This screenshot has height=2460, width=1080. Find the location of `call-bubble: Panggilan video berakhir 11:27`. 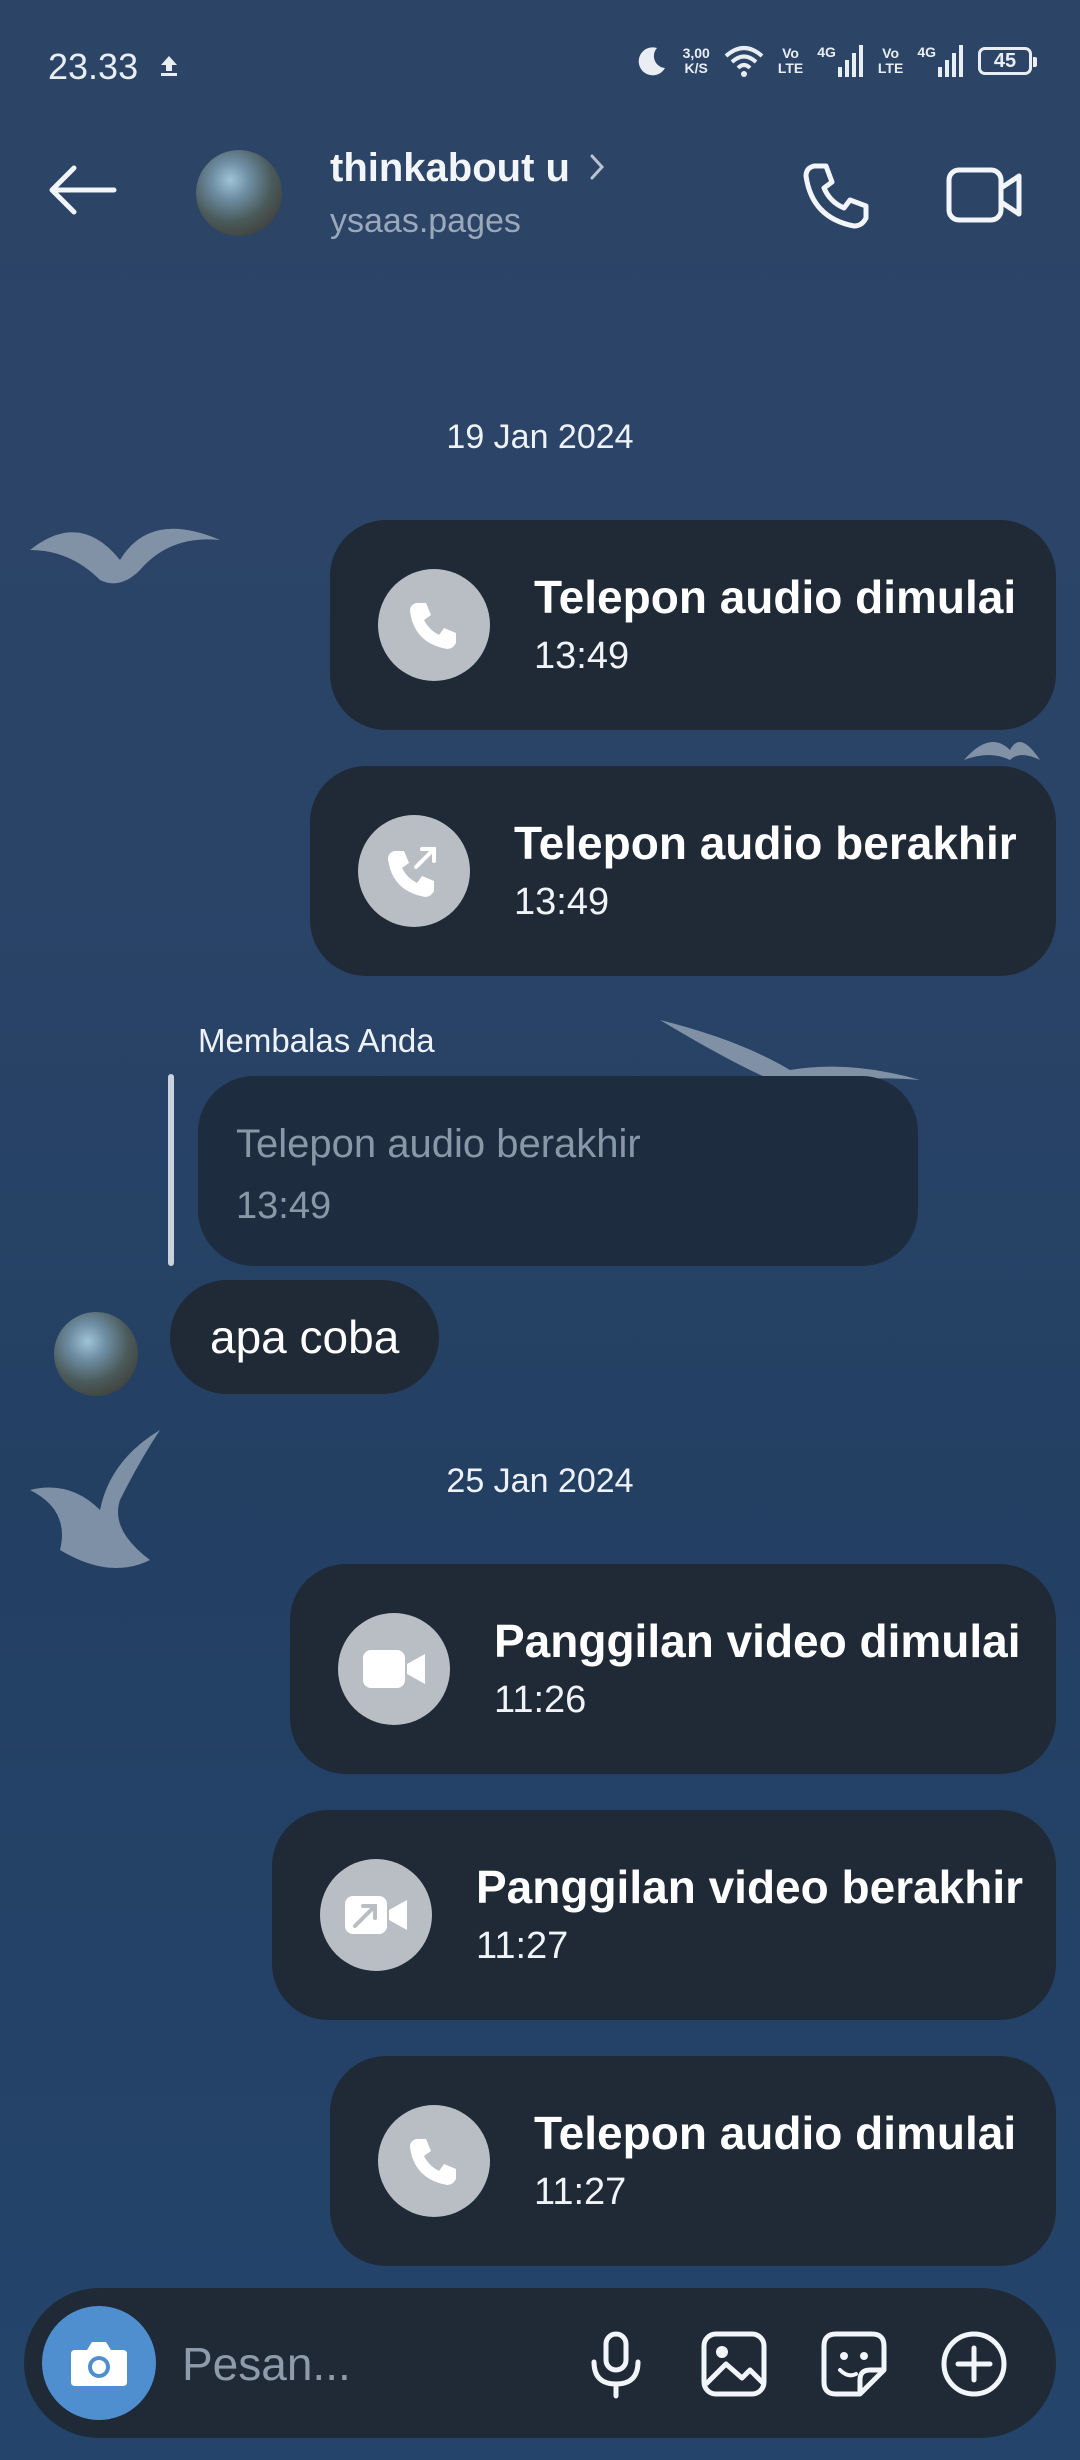

call-bubble: Panggilan video berakhir 11:27 is located at coordinates (664, 1915).